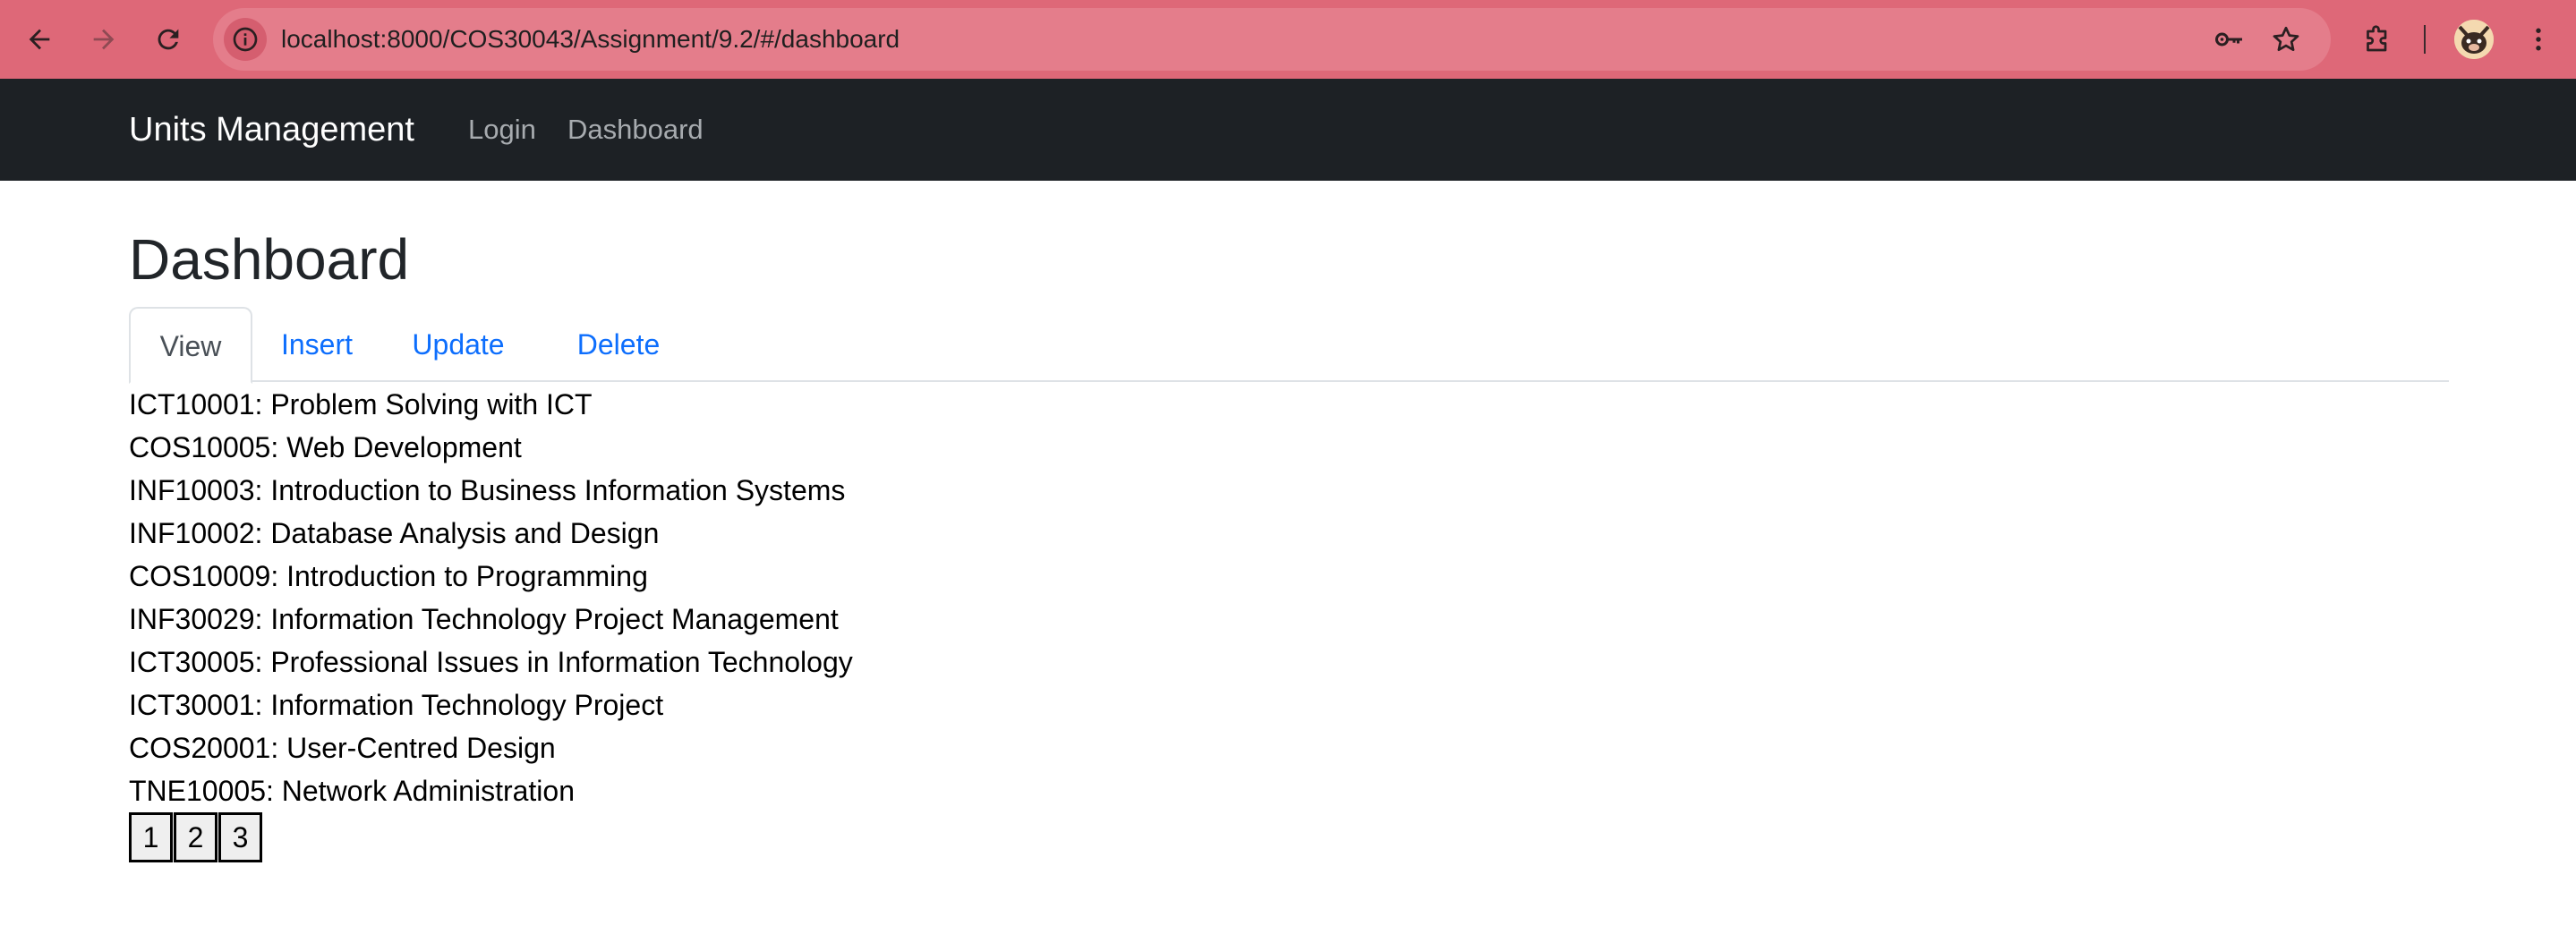 Image resolution: width=2576 pixels, height=934 pixels. I want to click on pagination: 1 2 3, so click(196, 837).